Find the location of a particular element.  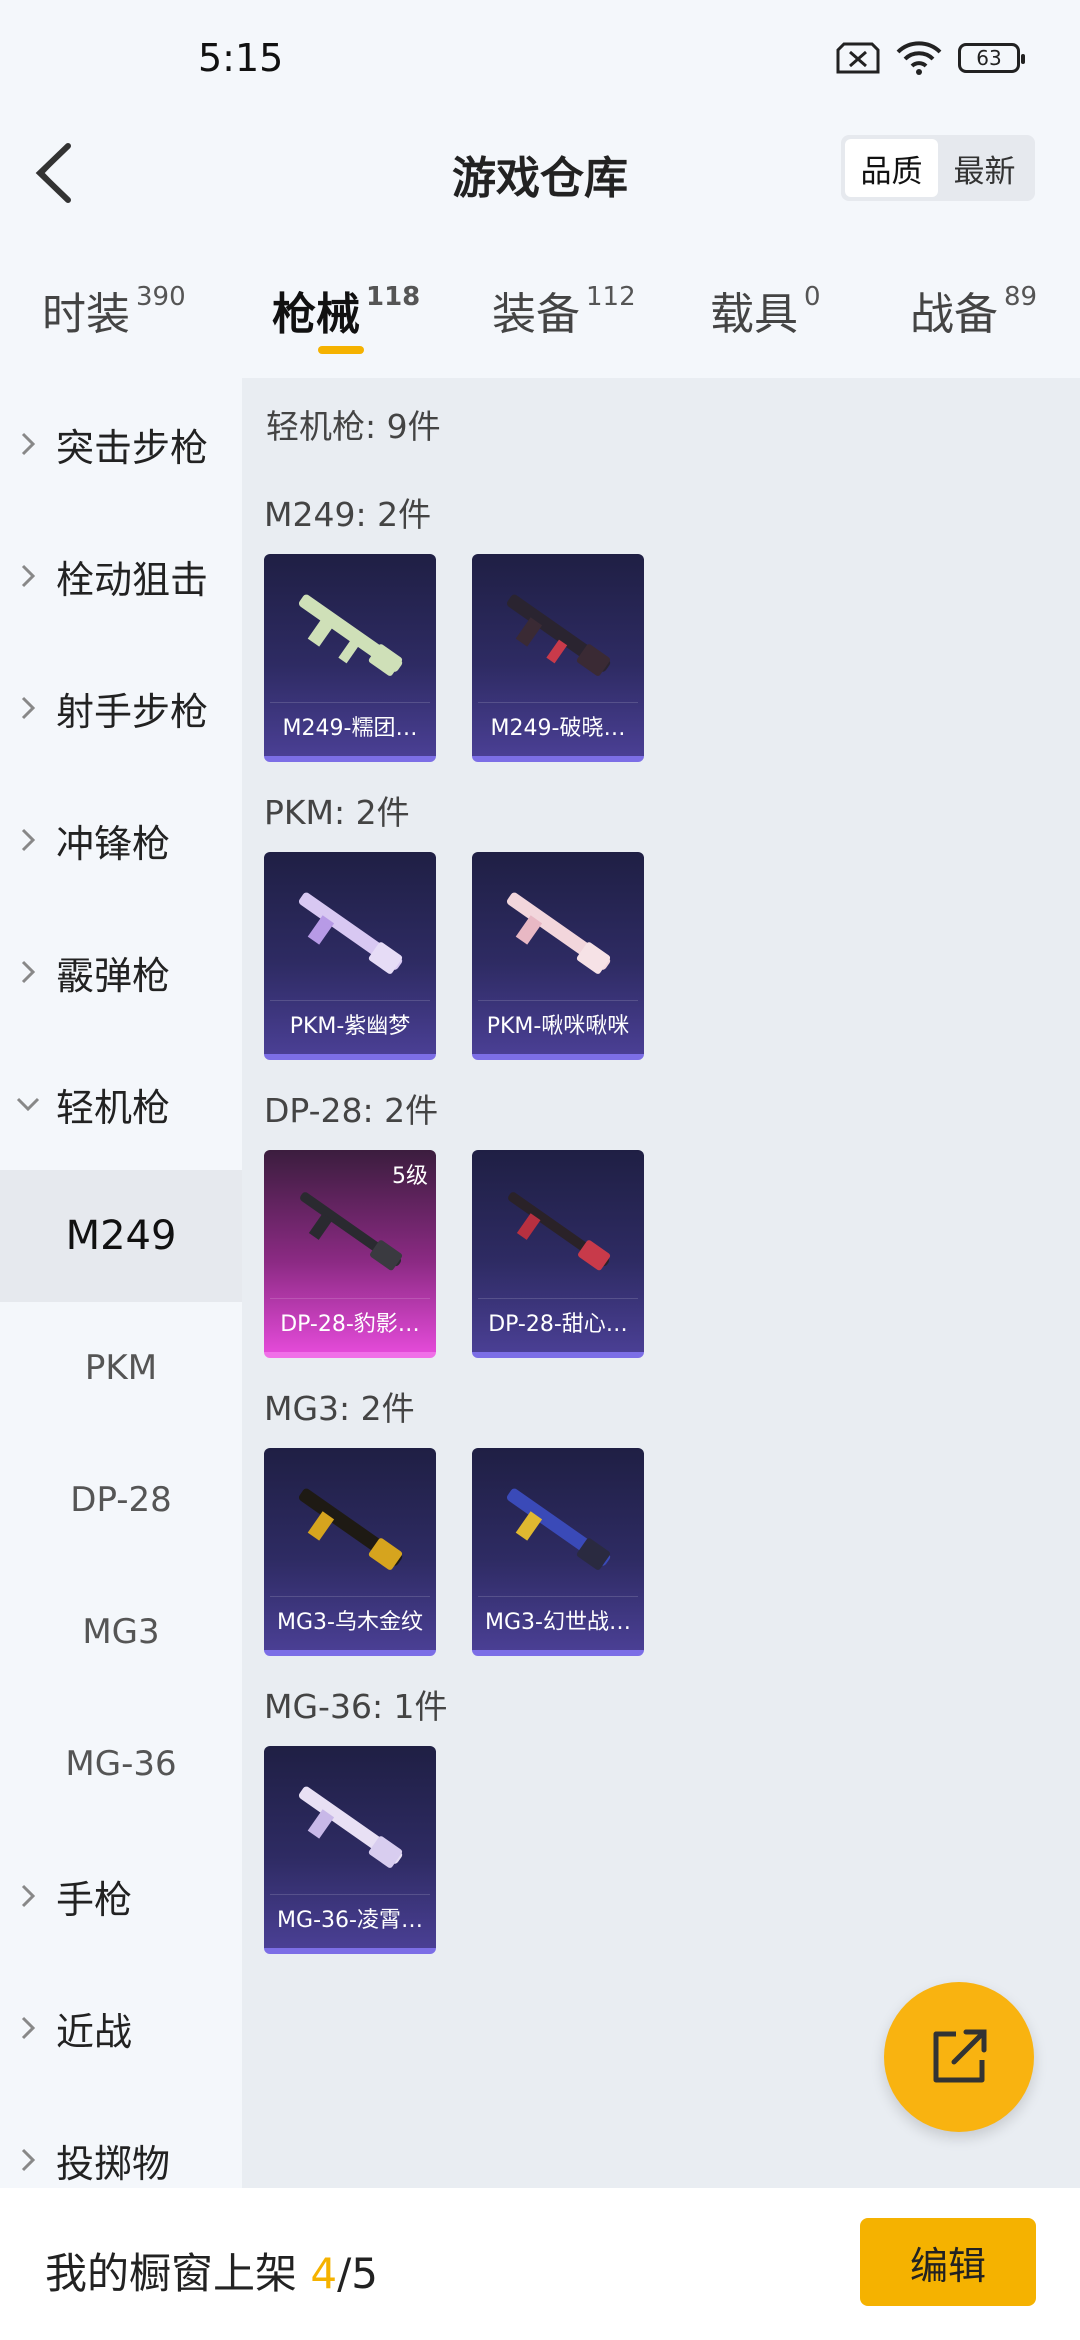

tab-count: 390 is located at coordinates (161, 297).